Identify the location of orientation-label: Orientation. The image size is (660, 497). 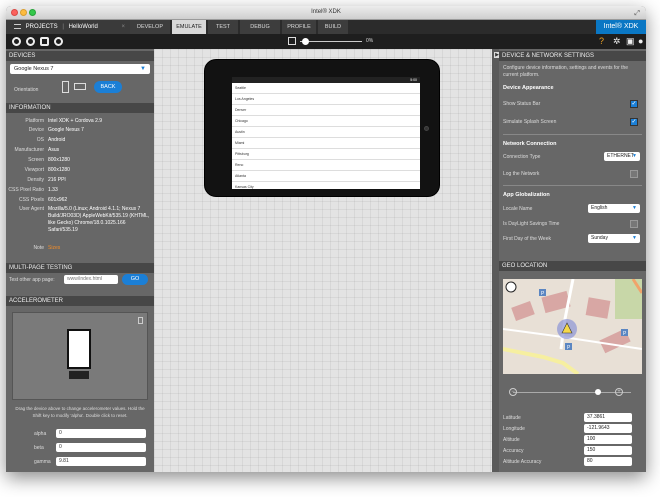
(26, 90).